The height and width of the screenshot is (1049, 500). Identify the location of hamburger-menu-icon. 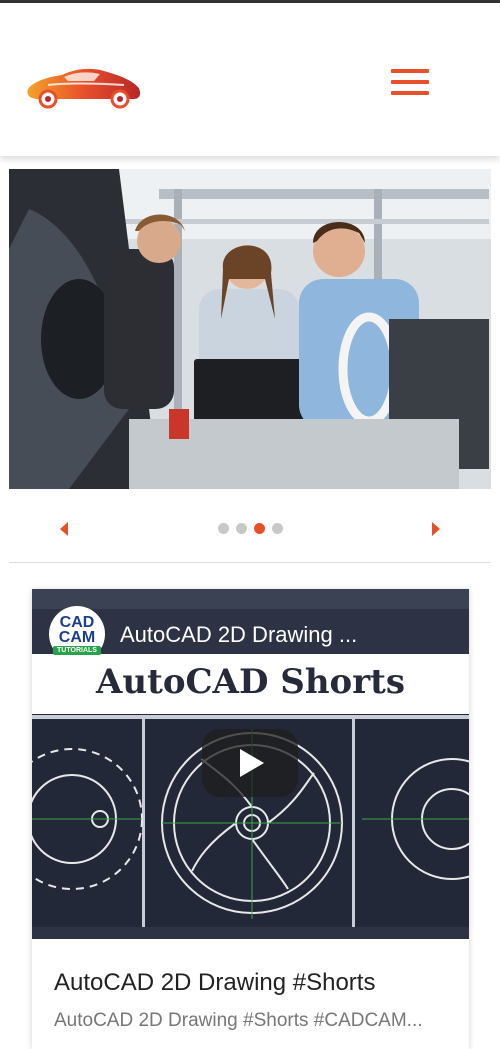
(410, 82).